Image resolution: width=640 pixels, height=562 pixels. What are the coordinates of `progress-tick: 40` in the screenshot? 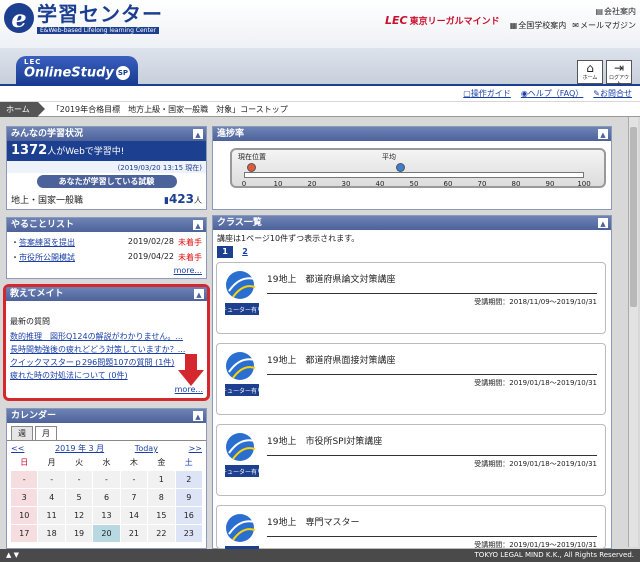 It's located at (380, 184).